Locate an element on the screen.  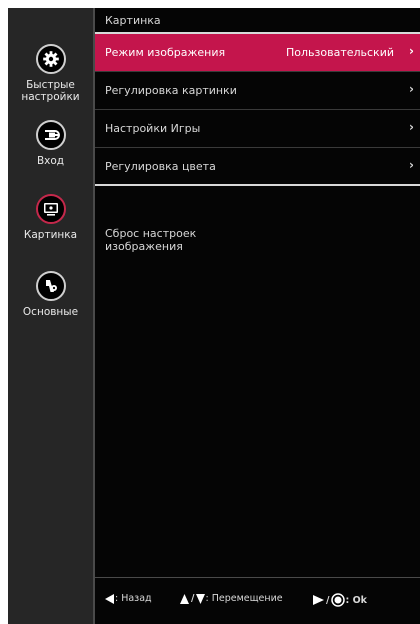
picture-monitor-icon is located at coordinates (50, 209).